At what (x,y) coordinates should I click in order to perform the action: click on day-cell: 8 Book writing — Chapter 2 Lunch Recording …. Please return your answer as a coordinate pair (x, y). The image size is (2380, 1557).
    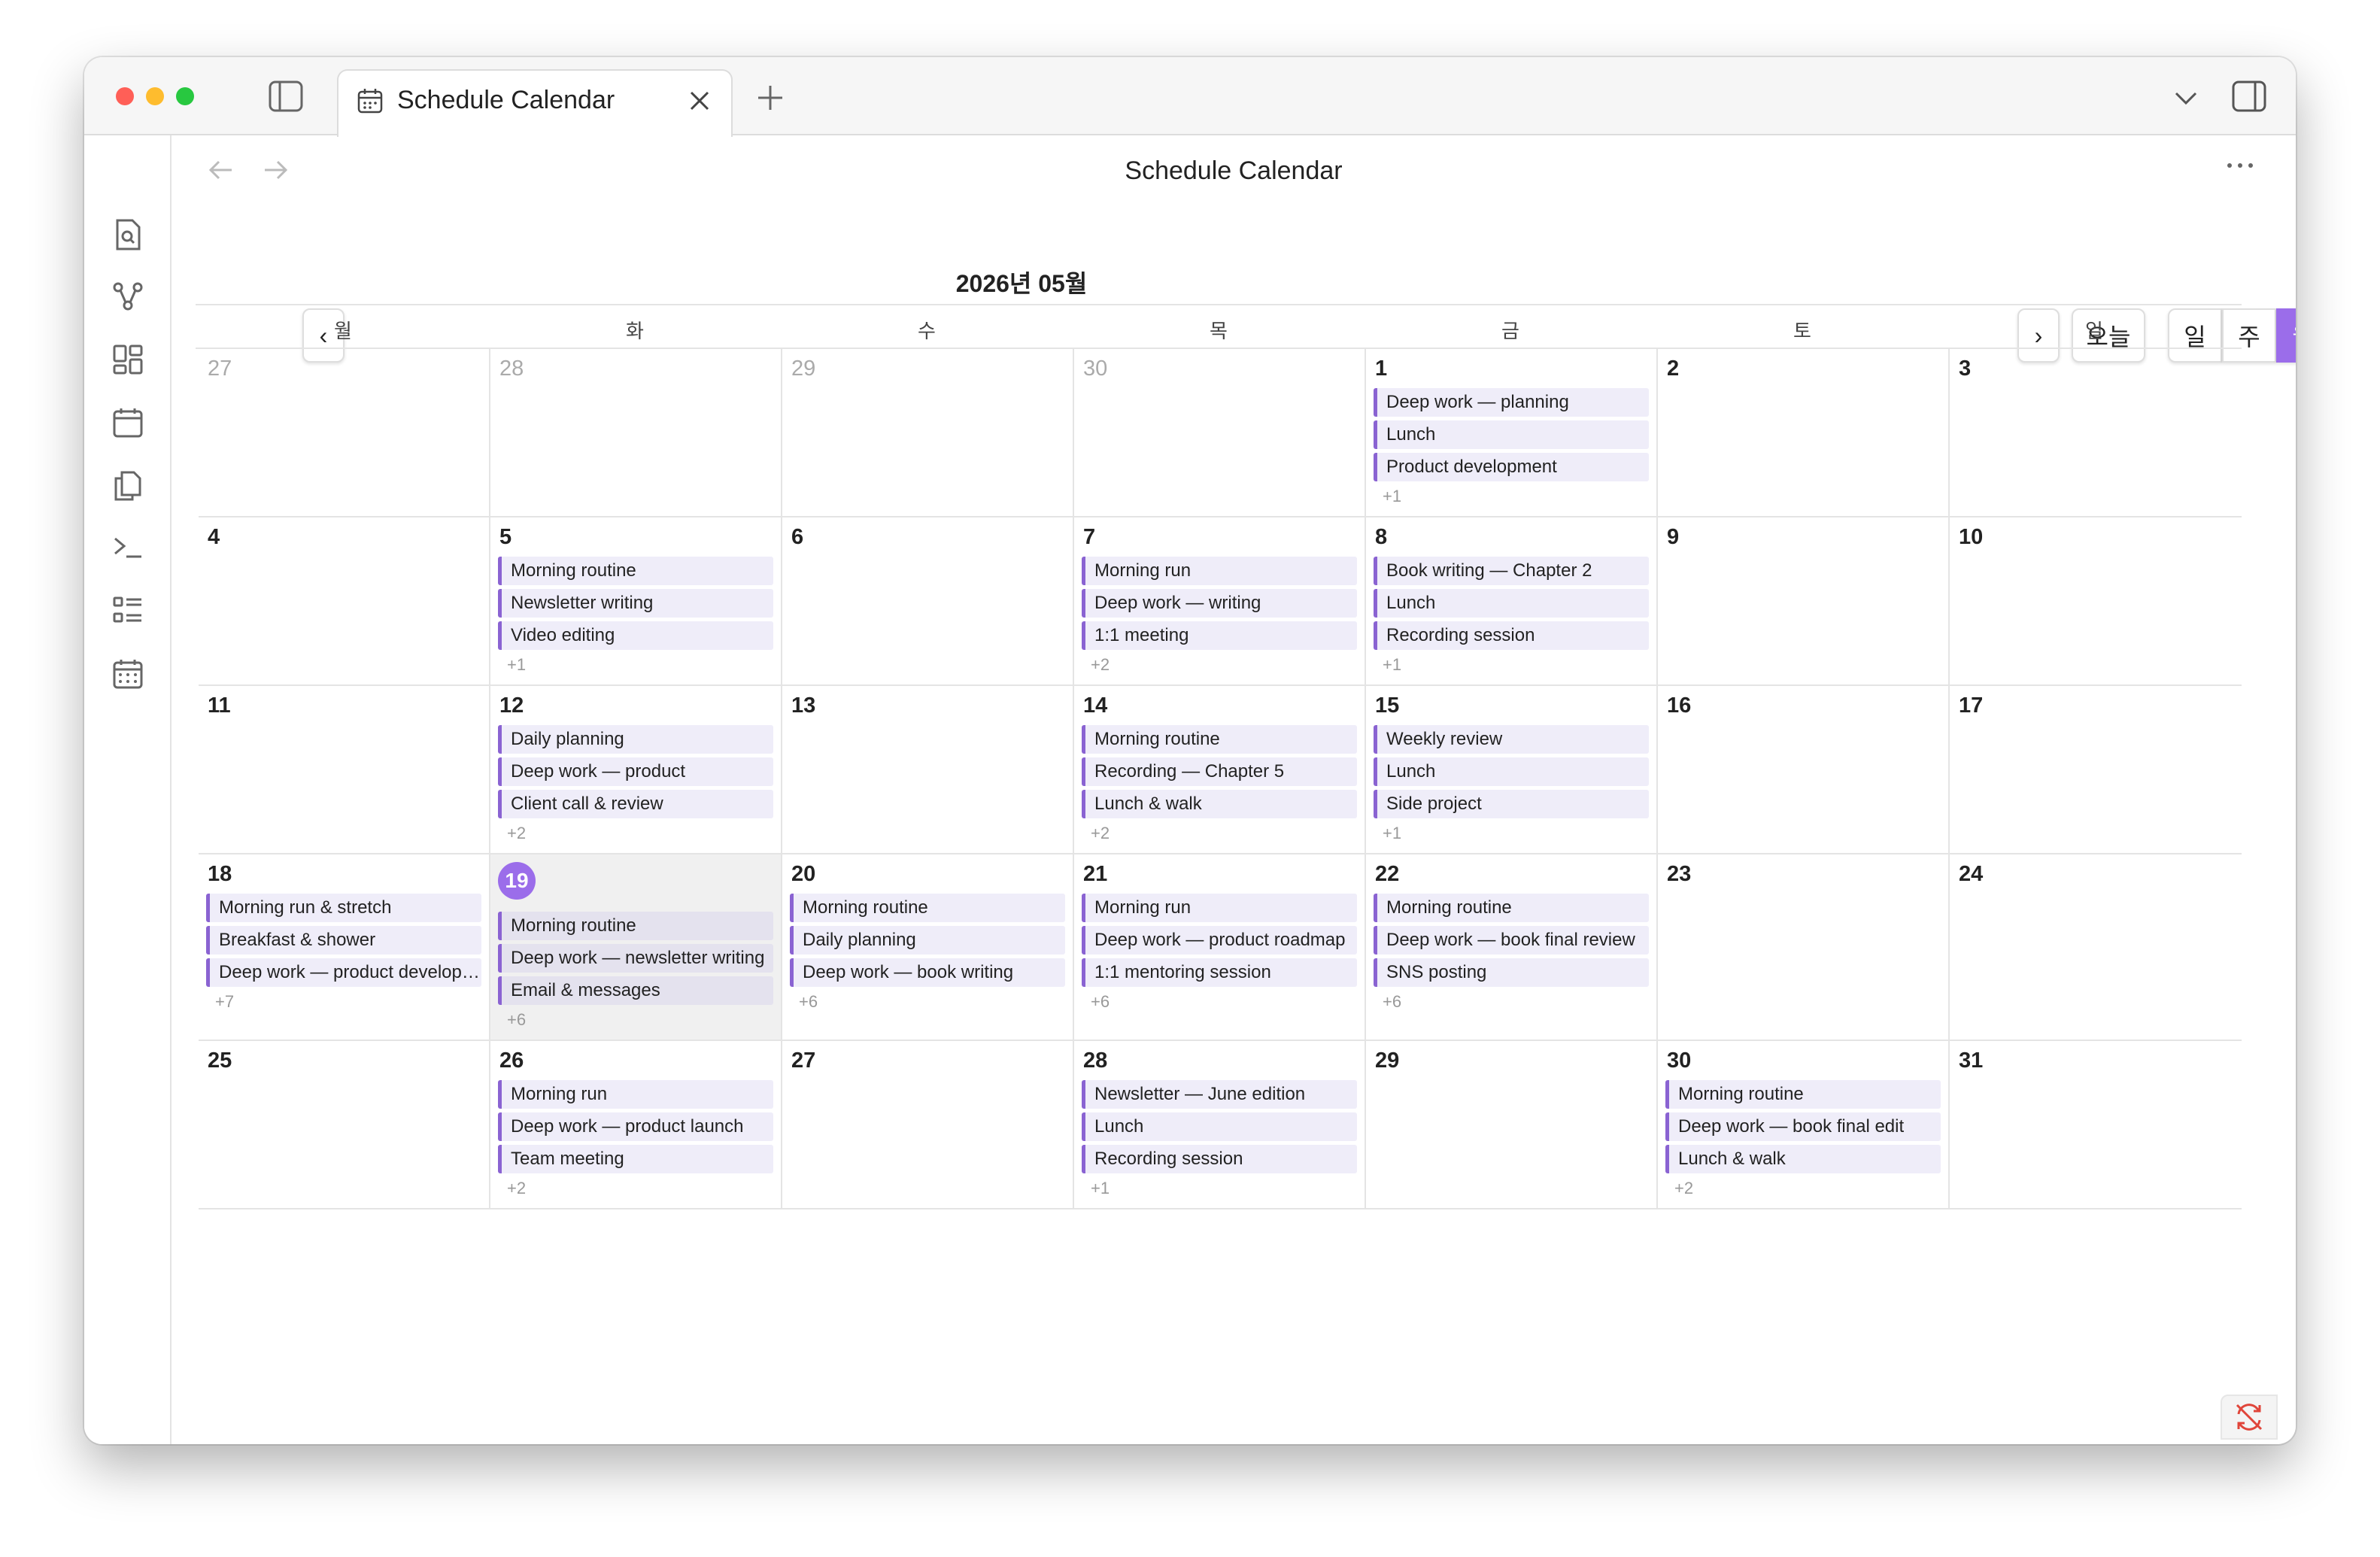
    Looking at the image, I should click on (1512, 601).